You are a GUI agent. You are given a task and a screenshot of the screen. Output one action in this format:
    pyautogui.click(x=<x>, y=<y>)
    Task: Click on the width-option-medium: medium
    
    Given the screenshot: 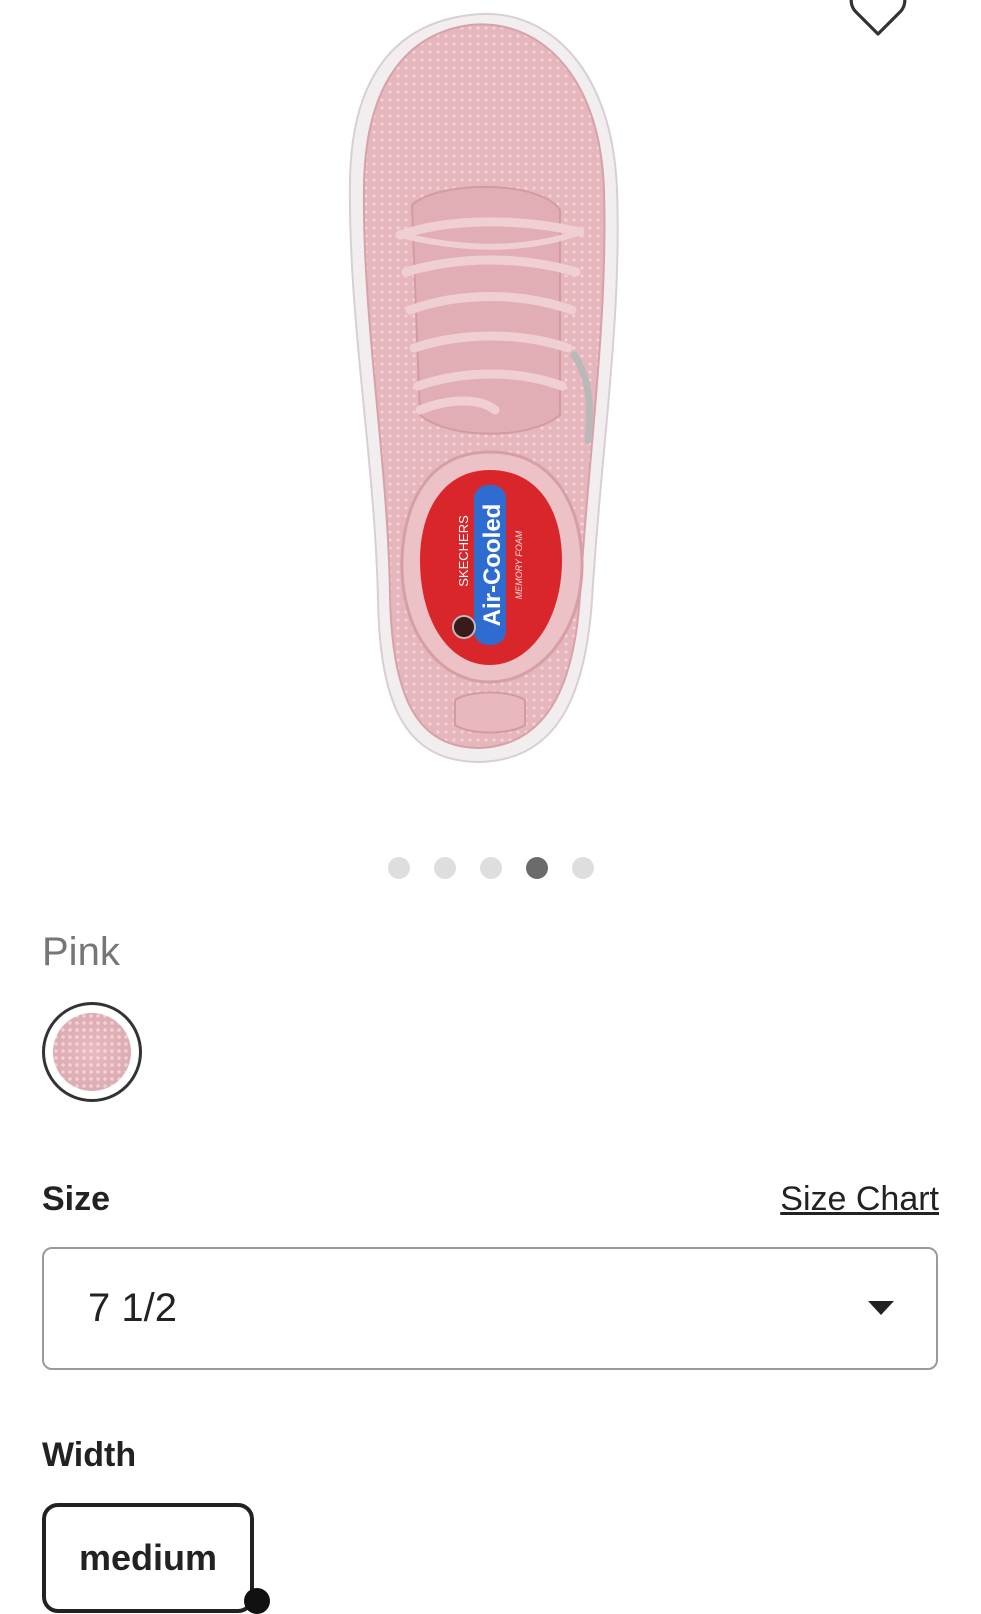 What is the action you would take?
    pyautogui.click(x=148, y=1558)
    